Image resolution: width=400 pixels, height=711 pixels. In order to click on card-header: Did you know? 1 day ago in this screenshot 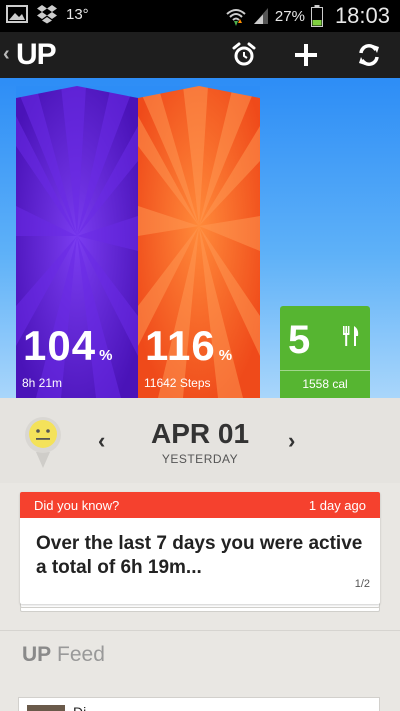, I will do `click(200, 505)`.